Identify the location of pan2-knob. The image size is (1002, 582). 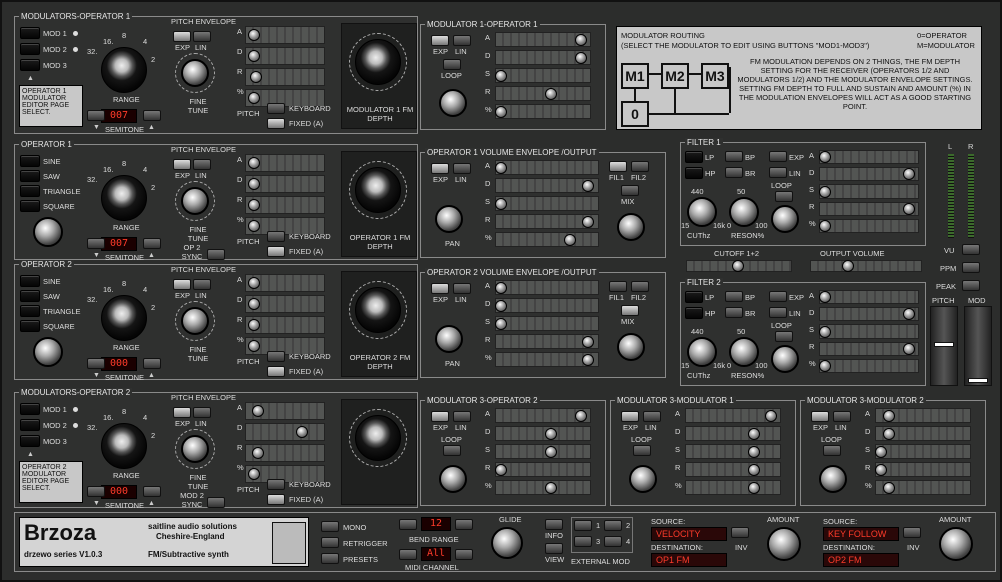
(449, 339).